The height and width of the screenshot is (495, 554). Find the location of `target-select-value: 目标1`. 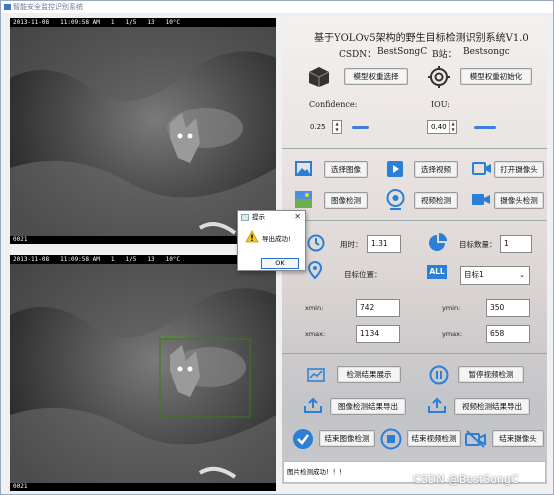

target-select-value: 目标1 is located at coordinates (474, 274).